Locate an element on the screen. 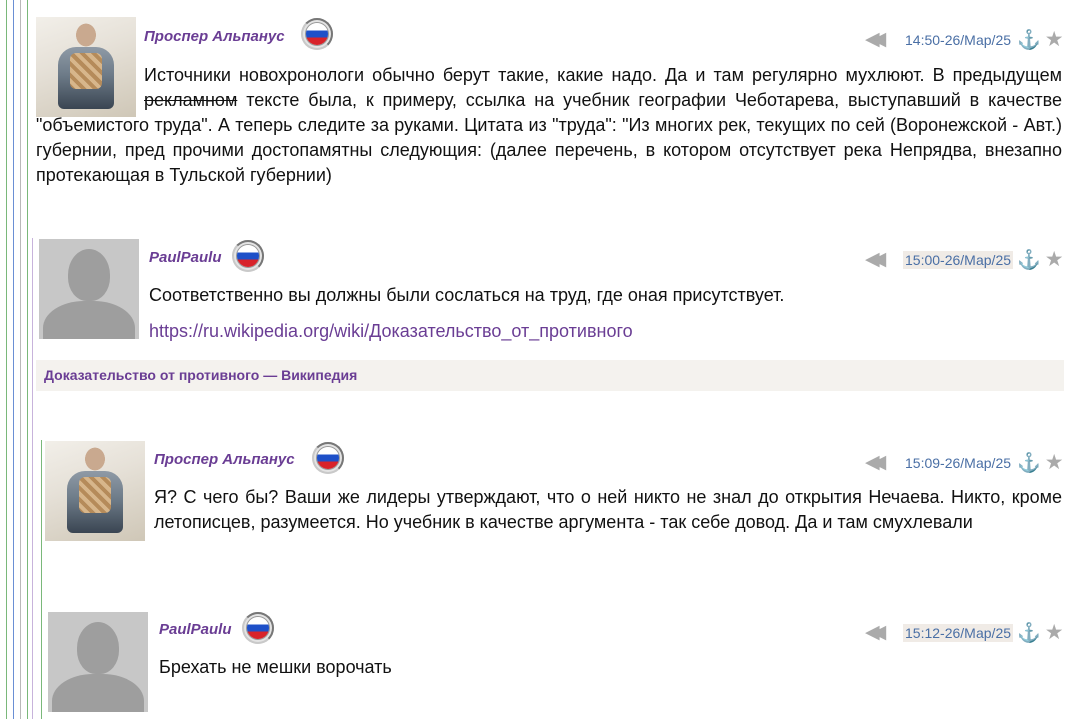 The image size is (1069, 719). timestamp: 15:00-26/Мар/25 is located at coordinates (958, 259).